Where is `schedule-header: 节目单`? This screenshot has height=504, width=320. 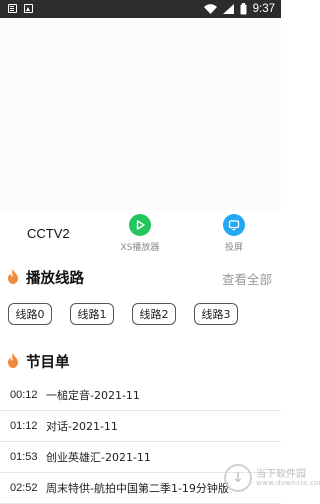 schedule-header: 节目单 is located at coordinates (140, 361).